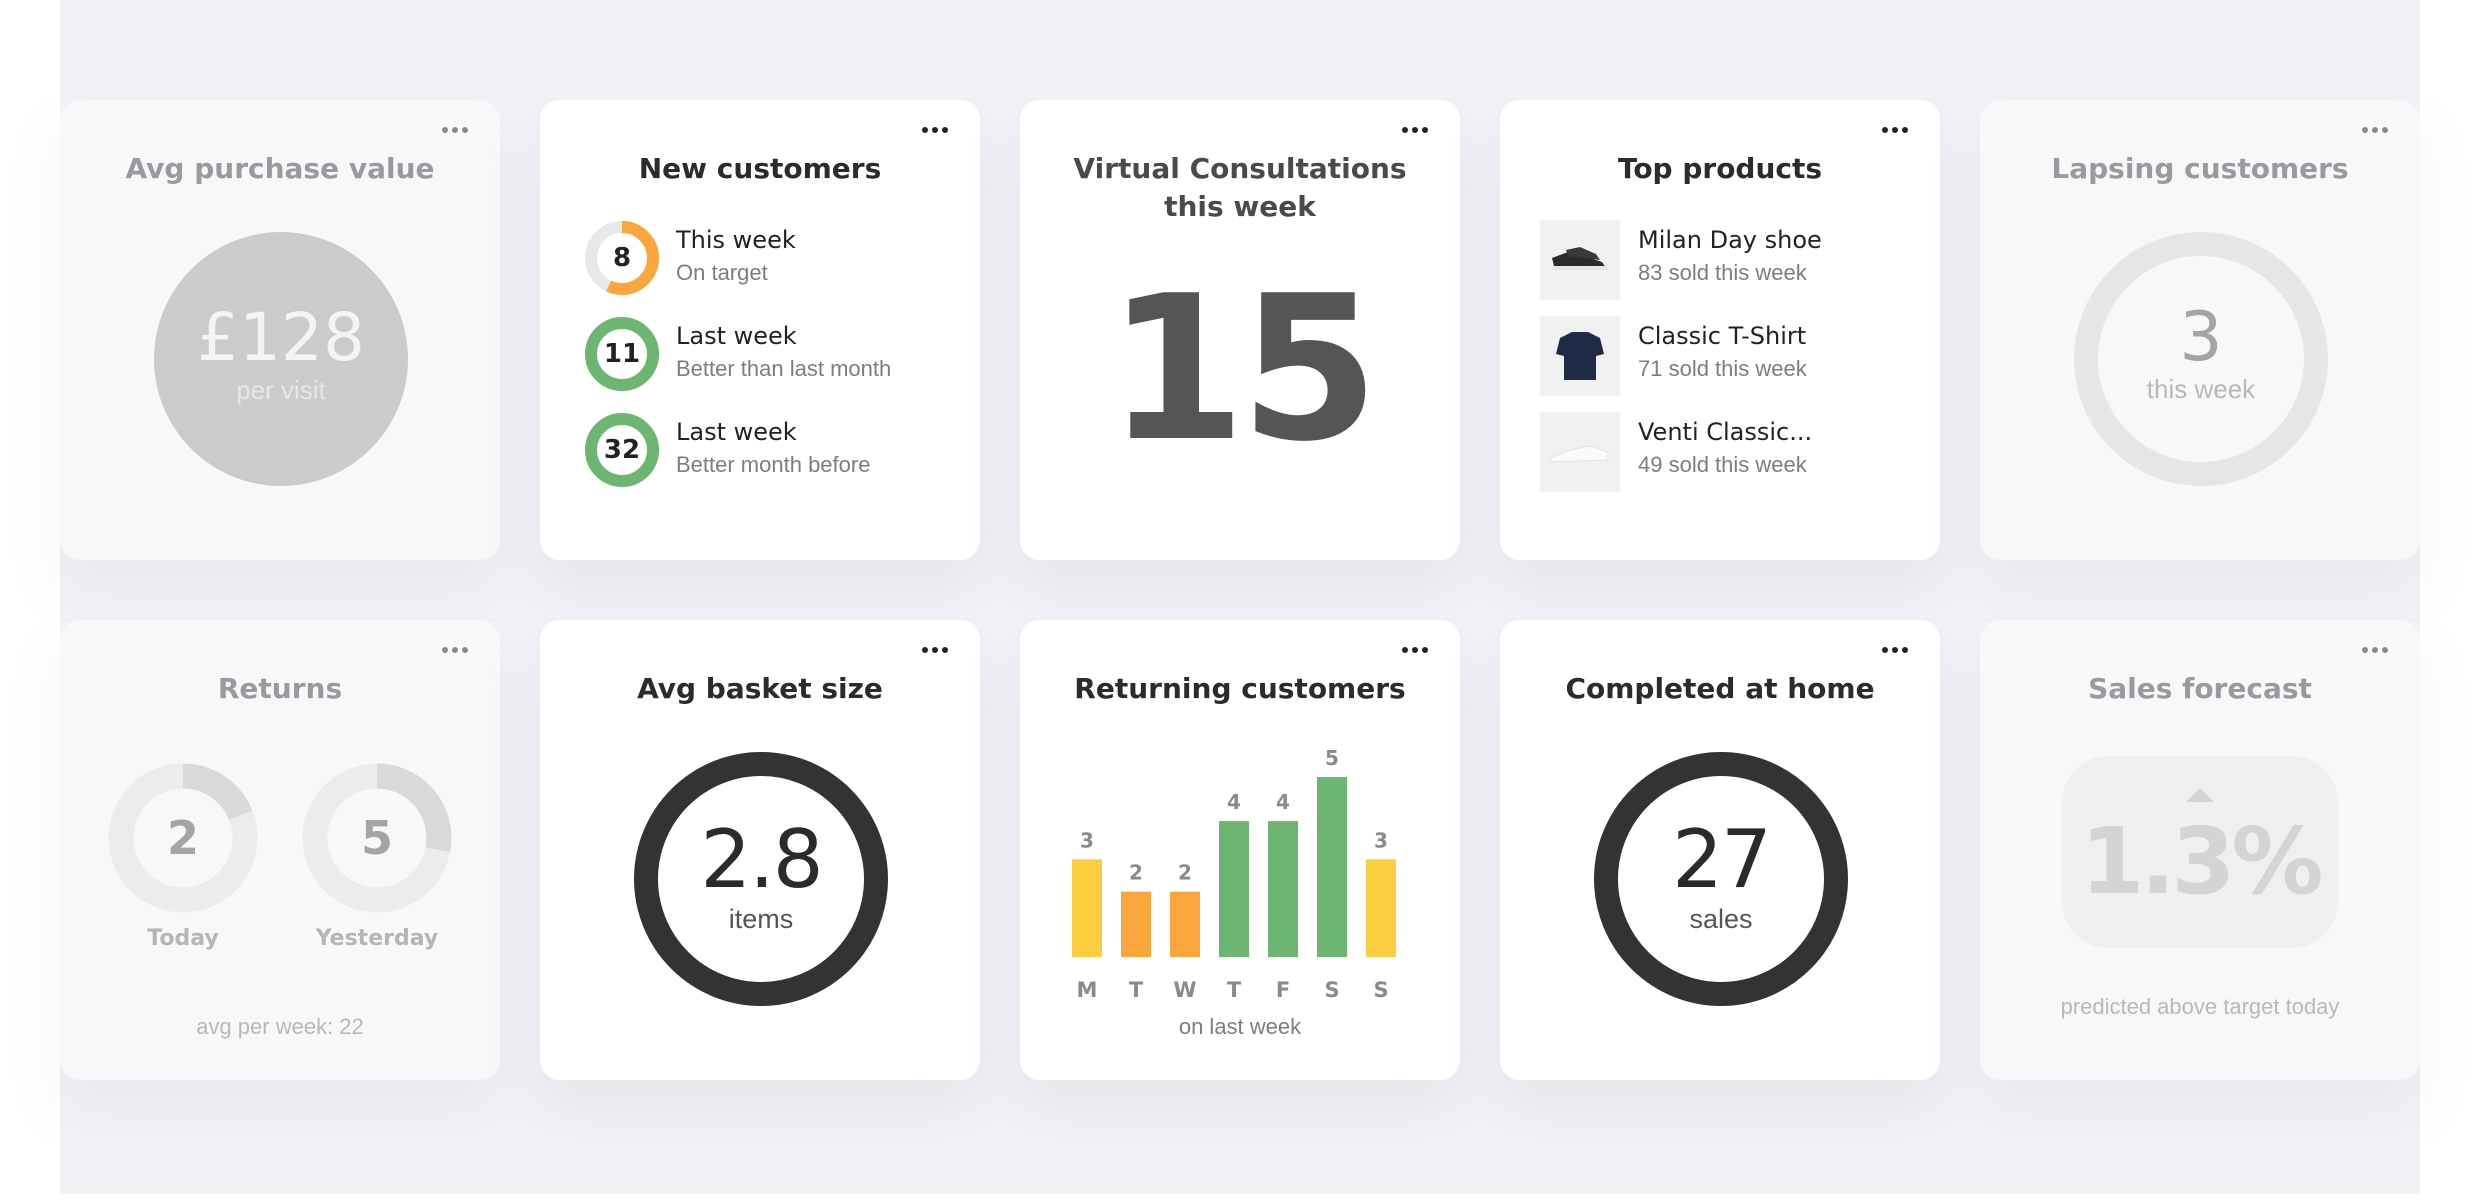 The width and height of the screenshot is (2480, 1200). I want to click on card-avg-basket-size: Avg basket size 2.8 items, so click(760, 850).